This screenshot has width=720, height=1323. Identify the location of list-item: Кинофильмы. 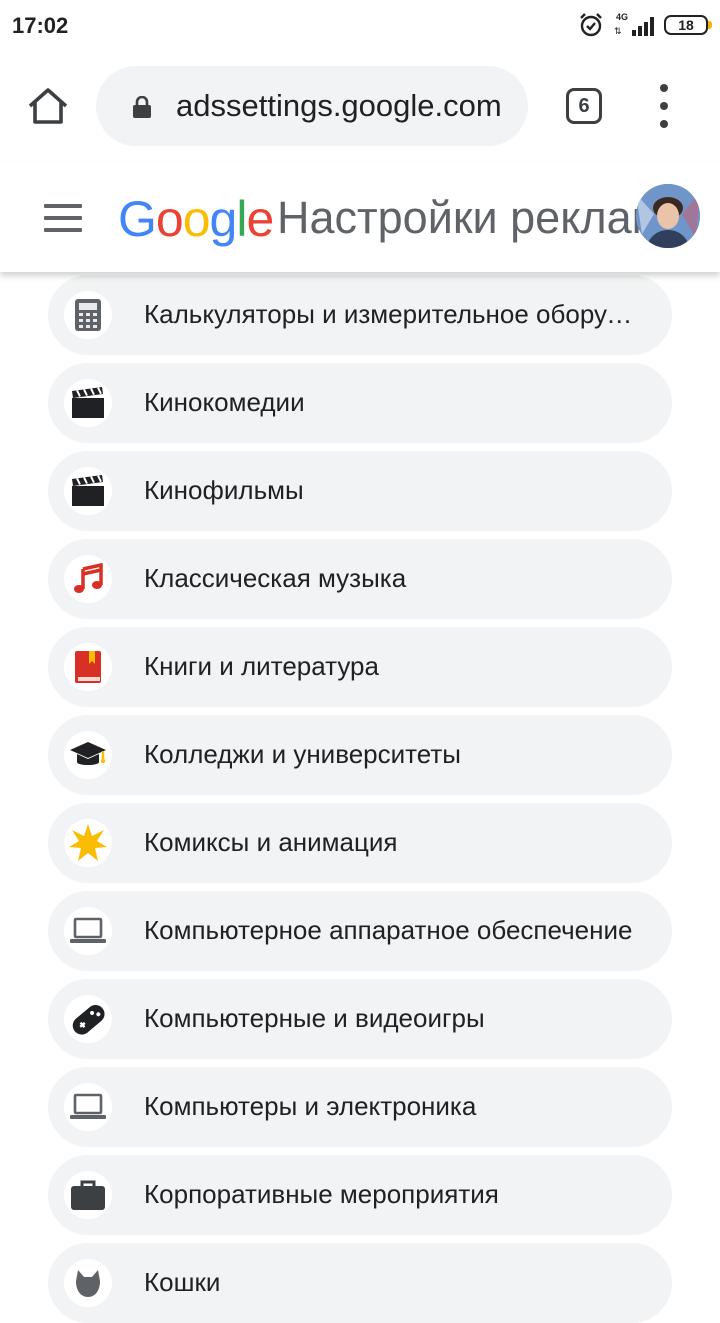
(360, 491).